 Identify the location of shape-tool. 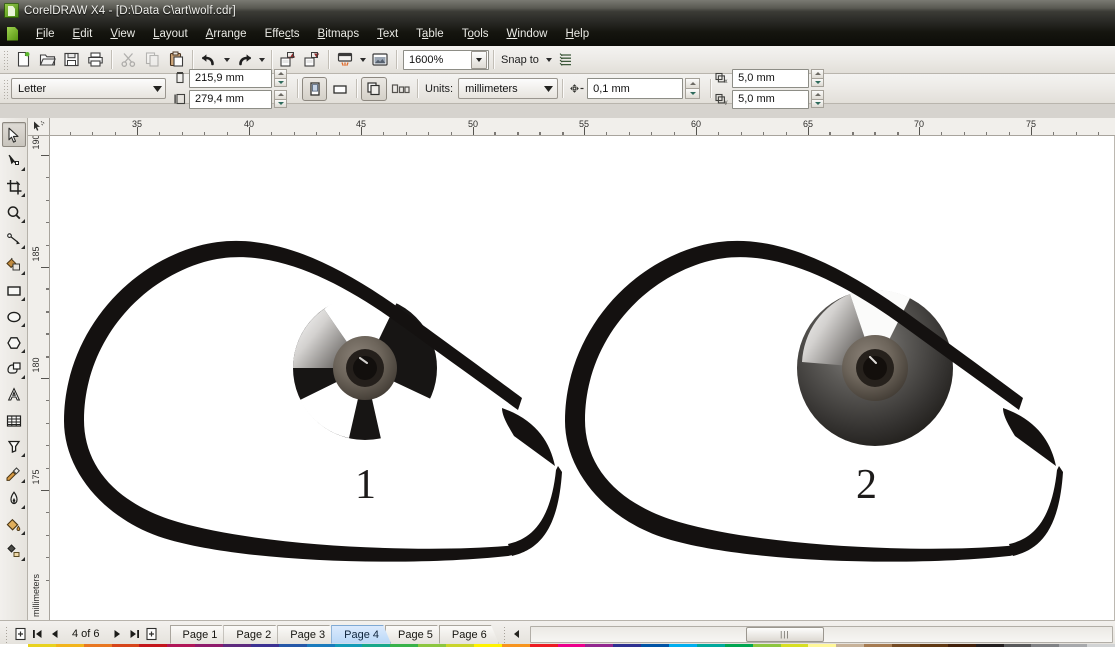
(14, 160).